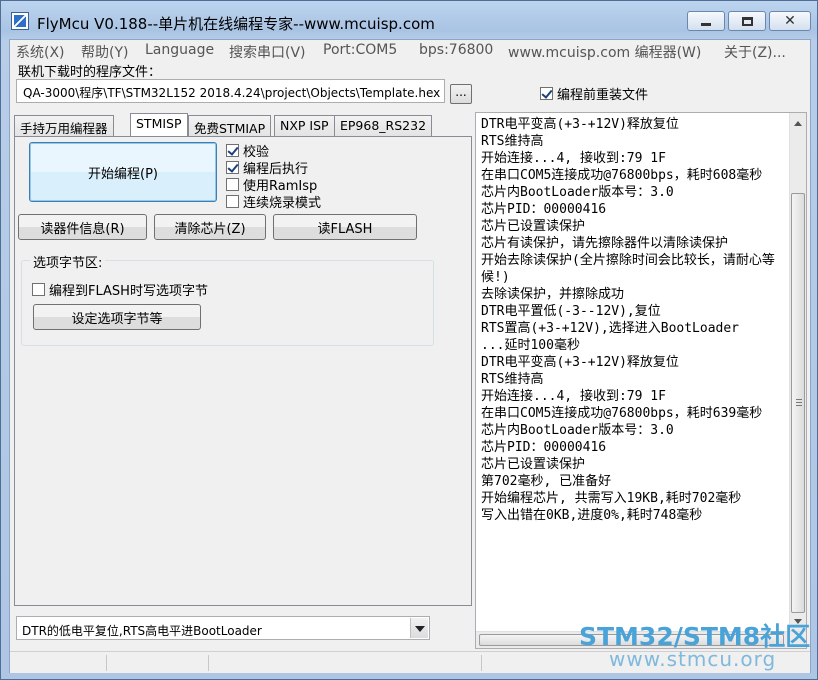  I want to click on tab-free-stmiap: 免费STMIAP, so click(230, 125).